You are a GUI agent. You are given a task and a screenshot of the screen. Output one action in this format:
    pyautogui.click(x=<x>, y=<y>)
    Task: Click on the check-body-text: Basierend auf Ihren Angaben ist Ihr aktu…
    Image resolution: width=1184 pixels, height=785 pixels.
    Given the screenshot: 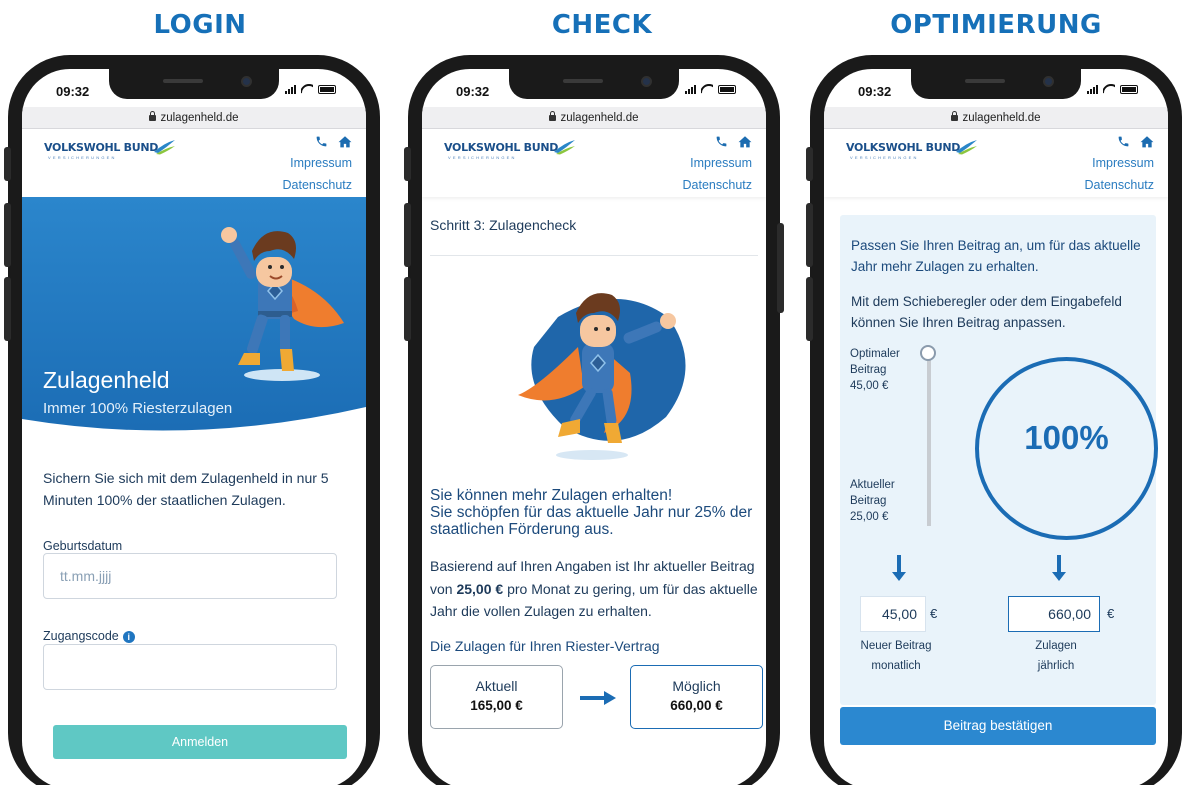 What is the action you would take?
    pyautogui.click(x=595, y=589)
    